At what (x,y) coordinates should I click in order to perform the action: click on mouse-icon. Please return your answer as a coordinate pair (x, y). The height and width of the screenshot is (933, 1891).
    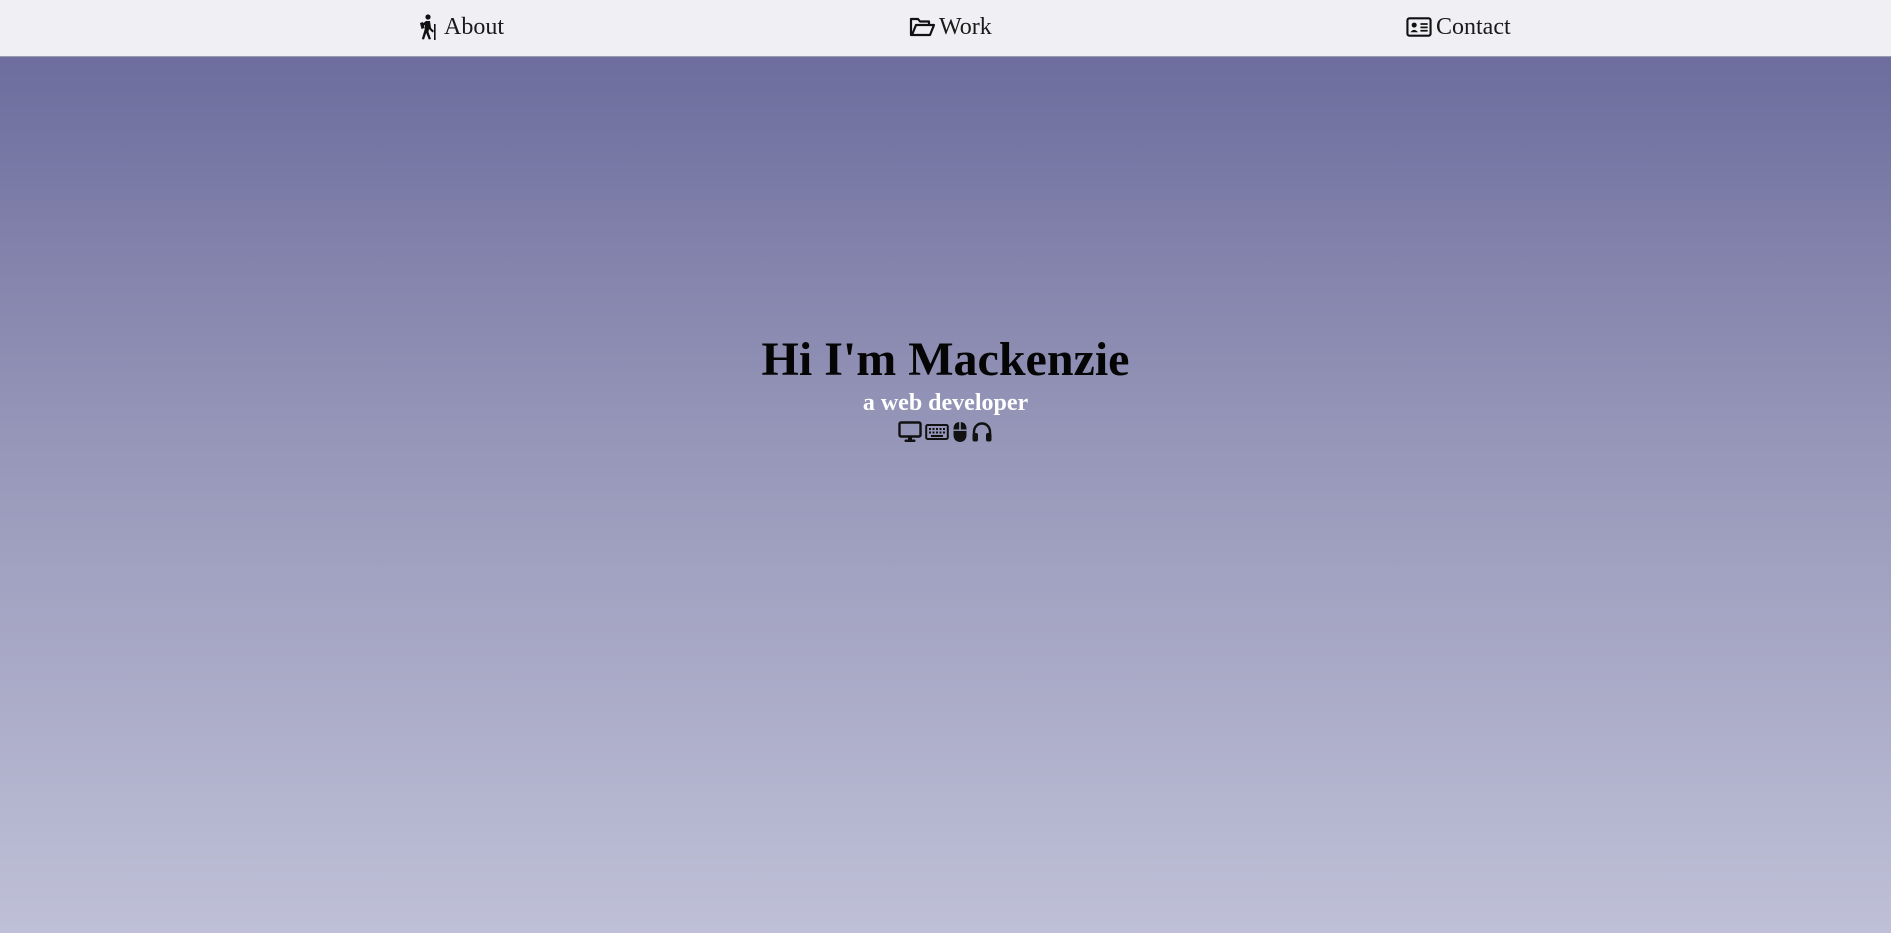
    Looking at the image, I should click on (960, 432).